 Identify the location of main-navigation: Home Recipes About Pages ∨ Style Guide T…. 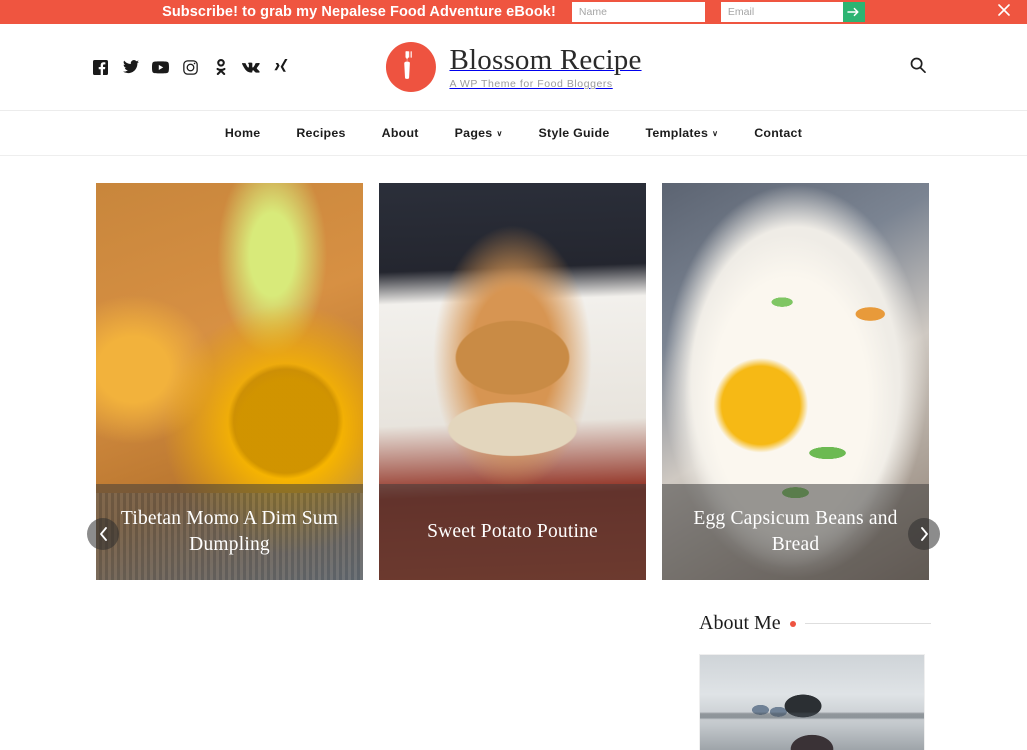
(513, 133).